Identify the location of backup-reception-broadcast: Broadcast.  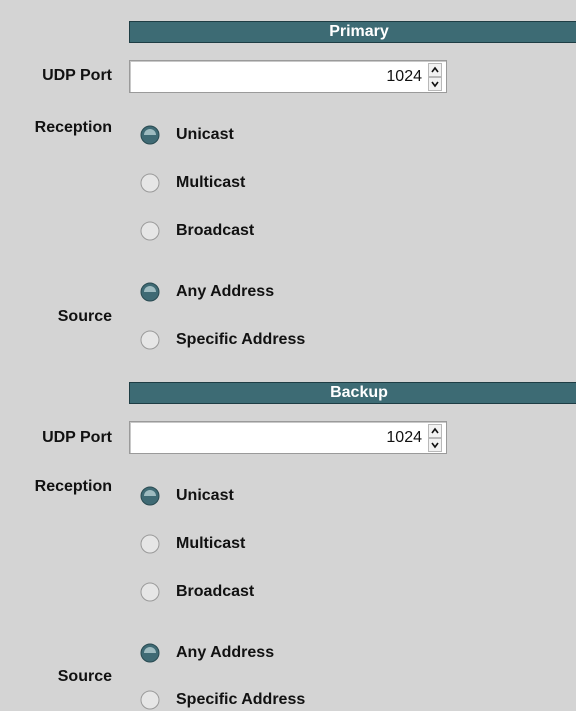
(197, 592).